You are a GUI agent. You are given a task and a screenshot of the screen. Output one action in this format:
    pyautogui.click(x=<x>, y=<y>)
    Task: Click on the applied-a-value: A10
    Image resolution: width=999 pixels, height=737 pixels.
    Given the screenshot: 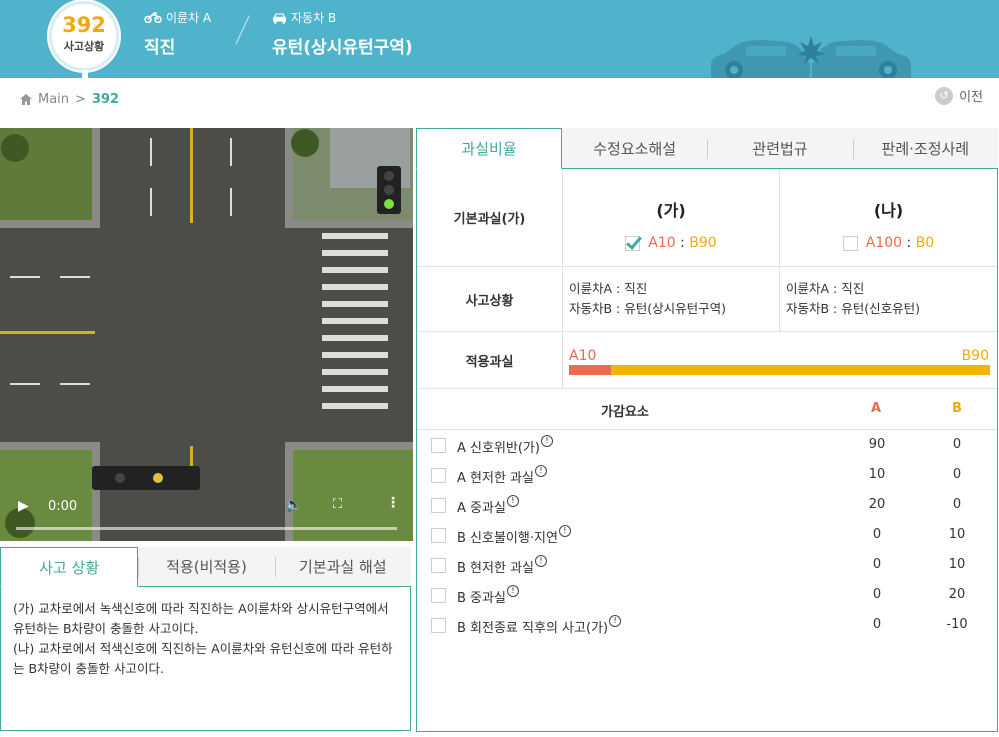 What is the action you would take?
    pyautogui.click(x=583, y=356)
    